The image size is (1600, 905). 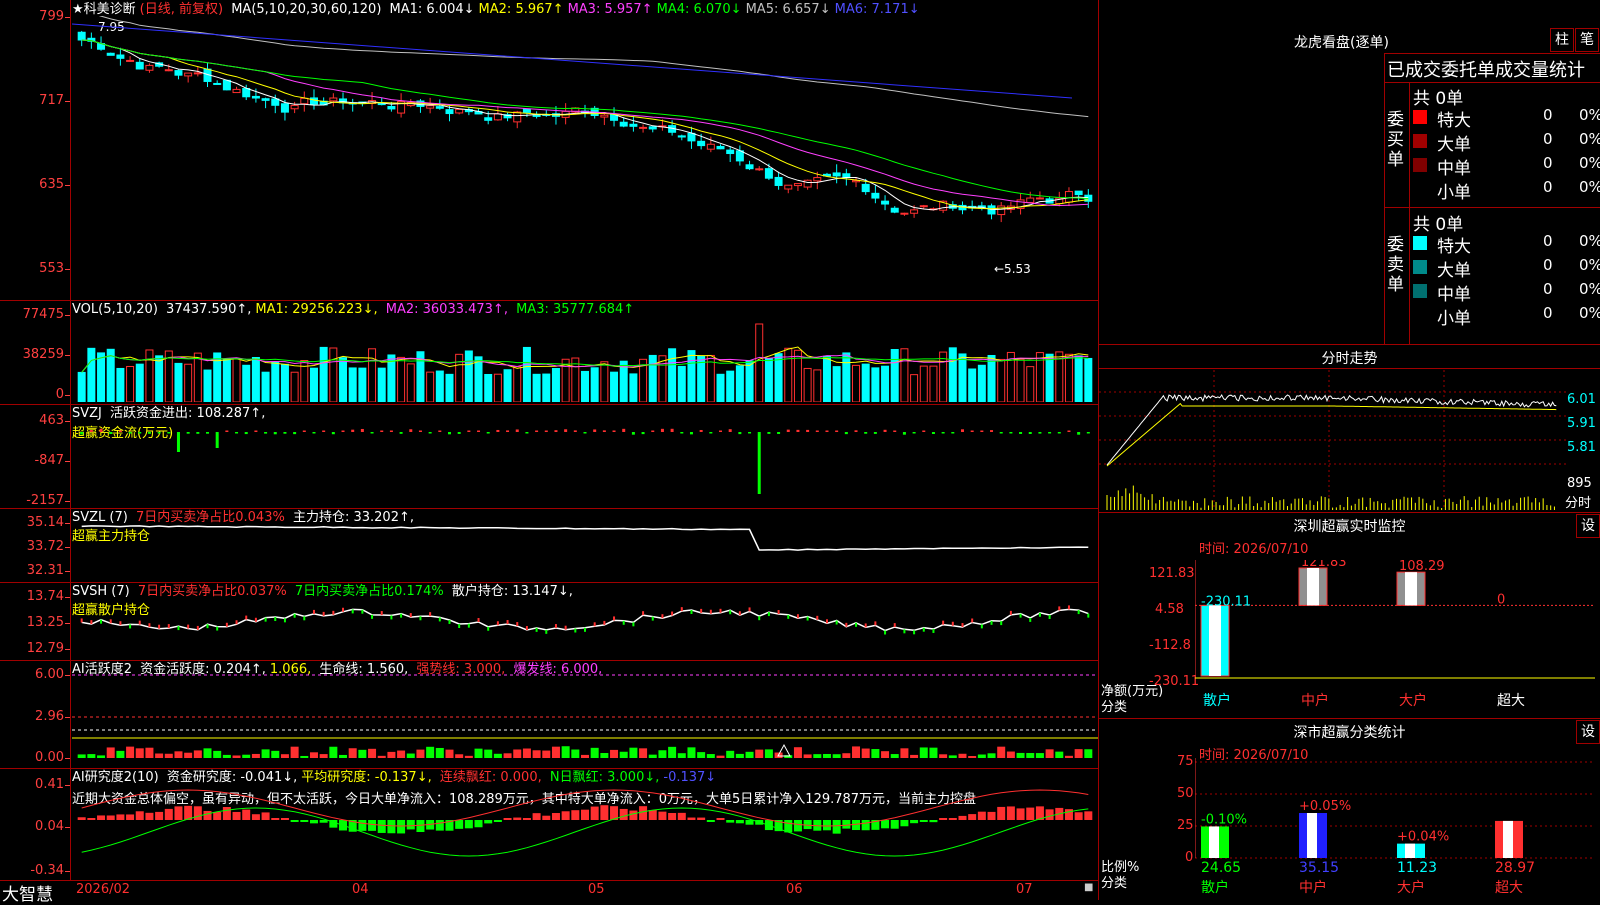 What do you see at coordinates (585, 714) in the screenshot?
I see `ai-activity-chart` at bounding box center [585, 714].